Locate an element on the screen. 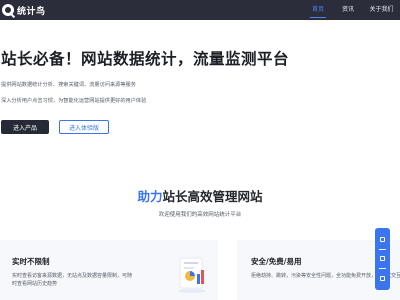 Image resolution: width=400 pixels, height=300 pixels. analytics-illustration-icon is located at coordinates (192, 275).